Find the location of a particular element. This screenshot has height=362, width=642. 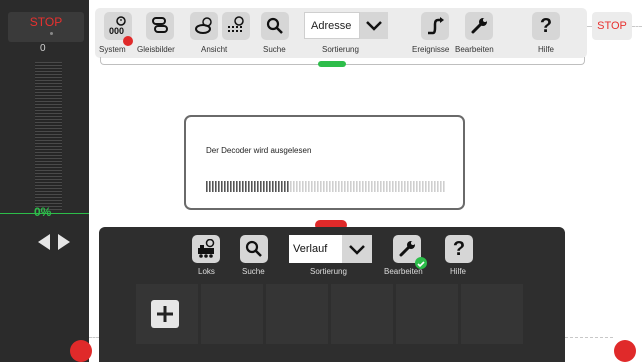

loco-sort-dropdown-button is located at coordinates (357, 249).